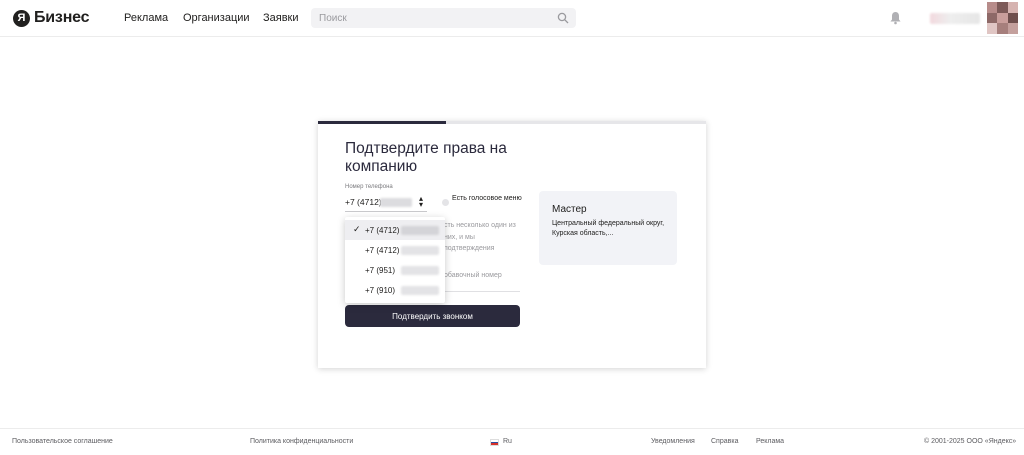 Image resolution: width=1024 pixels, height=455 pixels. What do you see at coordinates (301, 441) in the screenshot?
I see `privacy-policy-link: Политика конфиденциальности` at bounding box center [301, 441].